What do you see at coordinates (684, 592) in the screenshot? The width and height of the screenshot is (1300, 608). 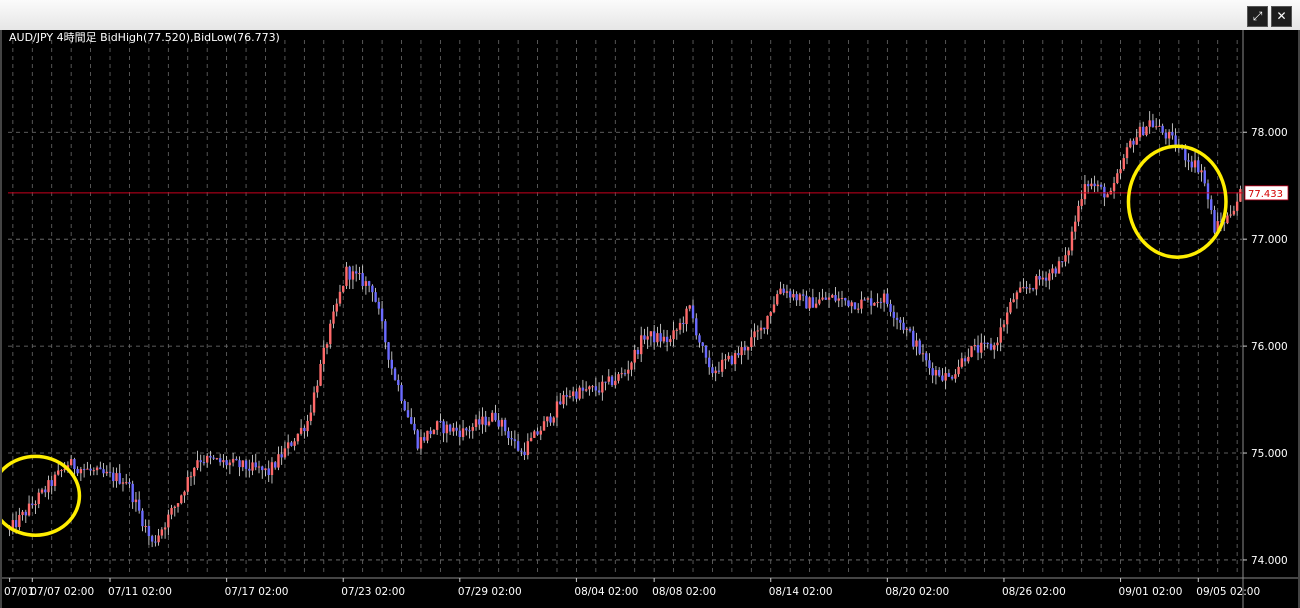 I see `x-tick-label: 08/08 02:00` at bounding box center [684, 592].